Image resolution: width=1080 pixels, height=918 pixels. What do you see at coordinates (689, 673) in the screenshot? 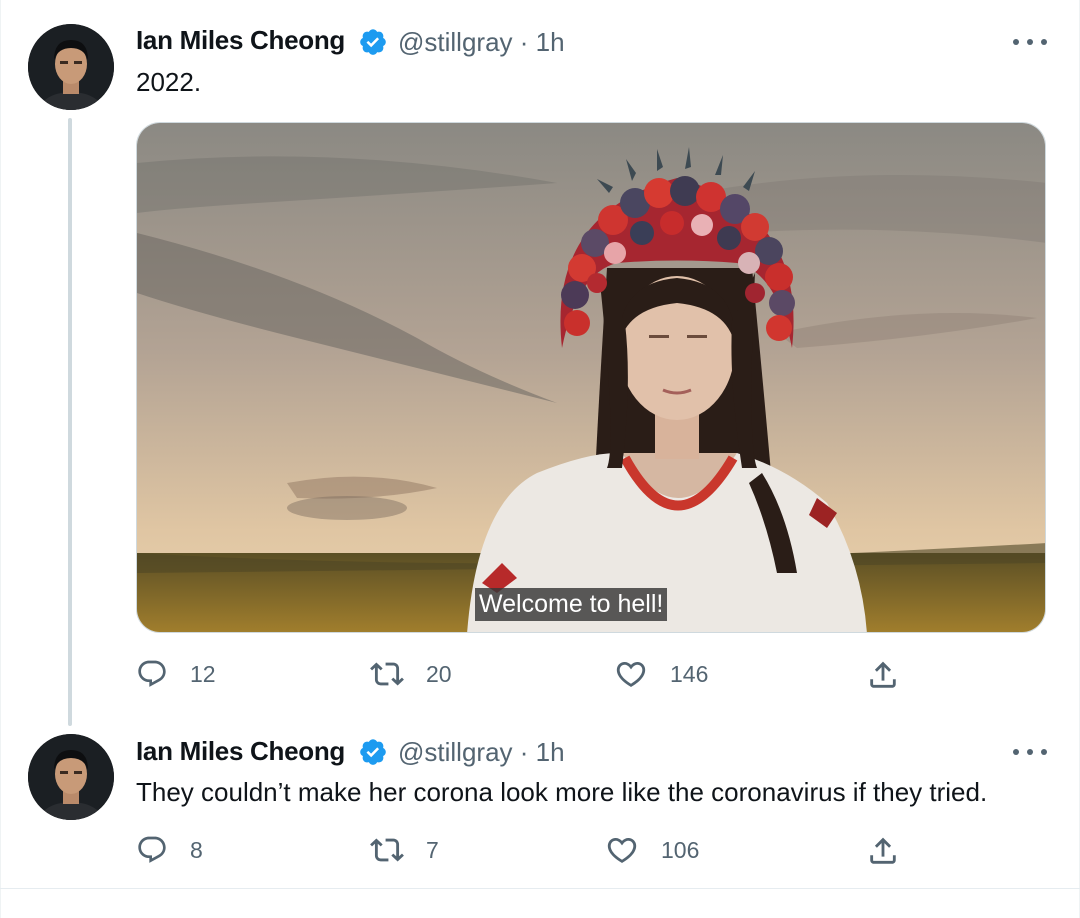
I see `like-count: 146` at bounding box center [689, 673].